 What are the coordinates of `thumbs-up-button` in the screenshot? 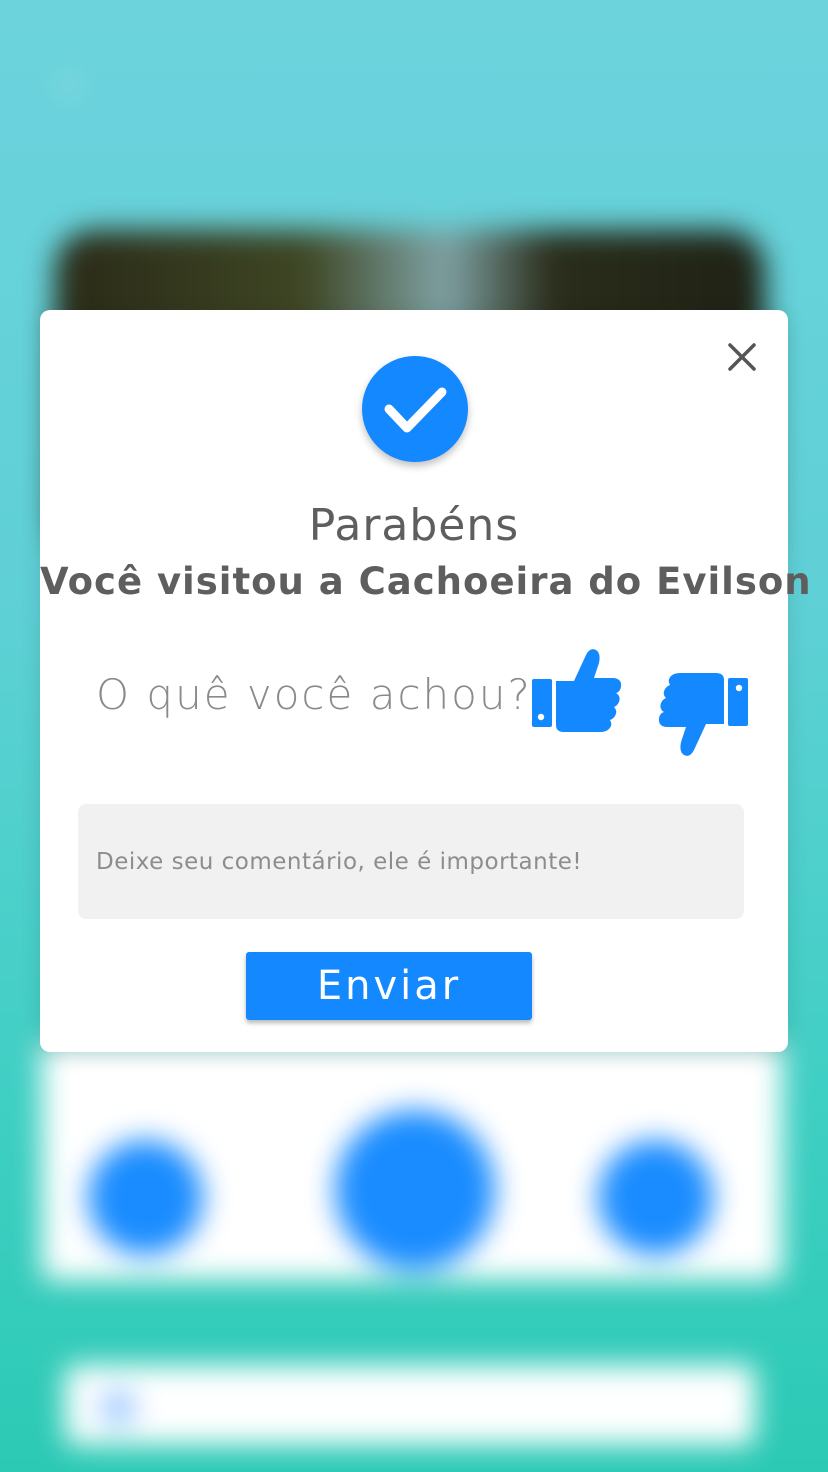 It's located at (577, 690).